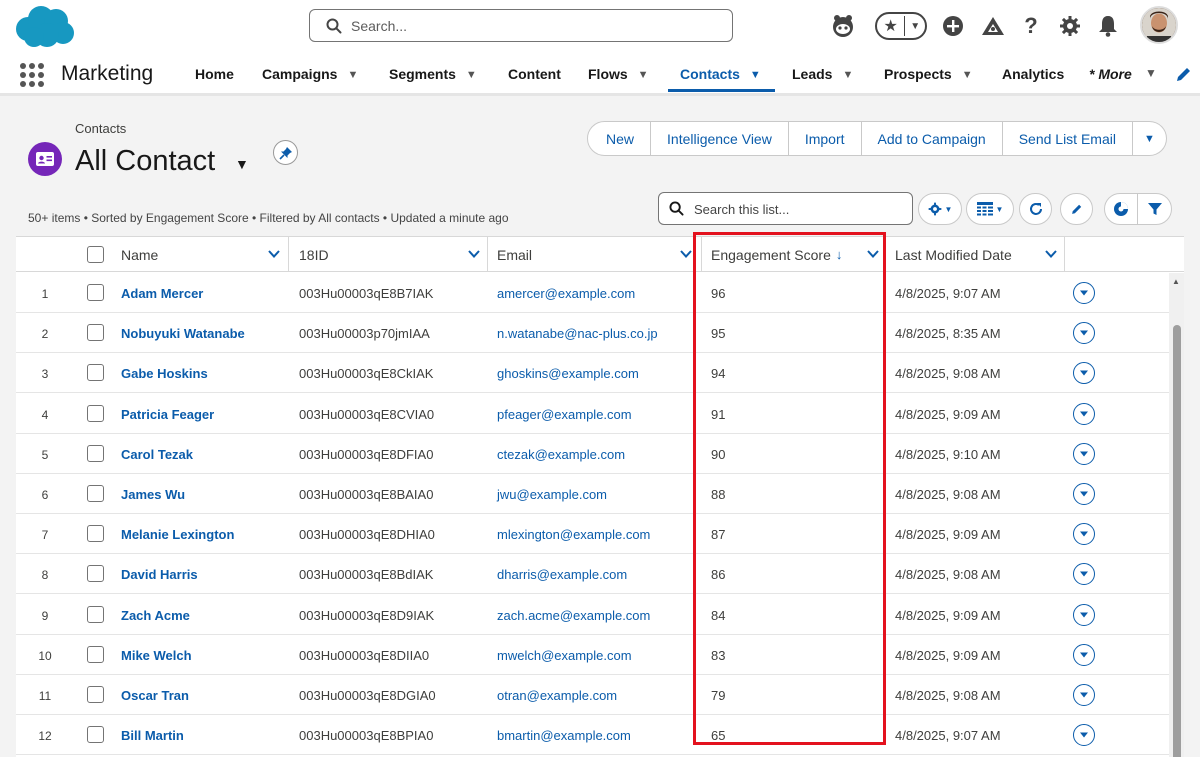  What do you see at coordinates (564, 655) in the screenshot?
I see `contact-email-link: mwelch@example.com` at bounding box center [564, 655].